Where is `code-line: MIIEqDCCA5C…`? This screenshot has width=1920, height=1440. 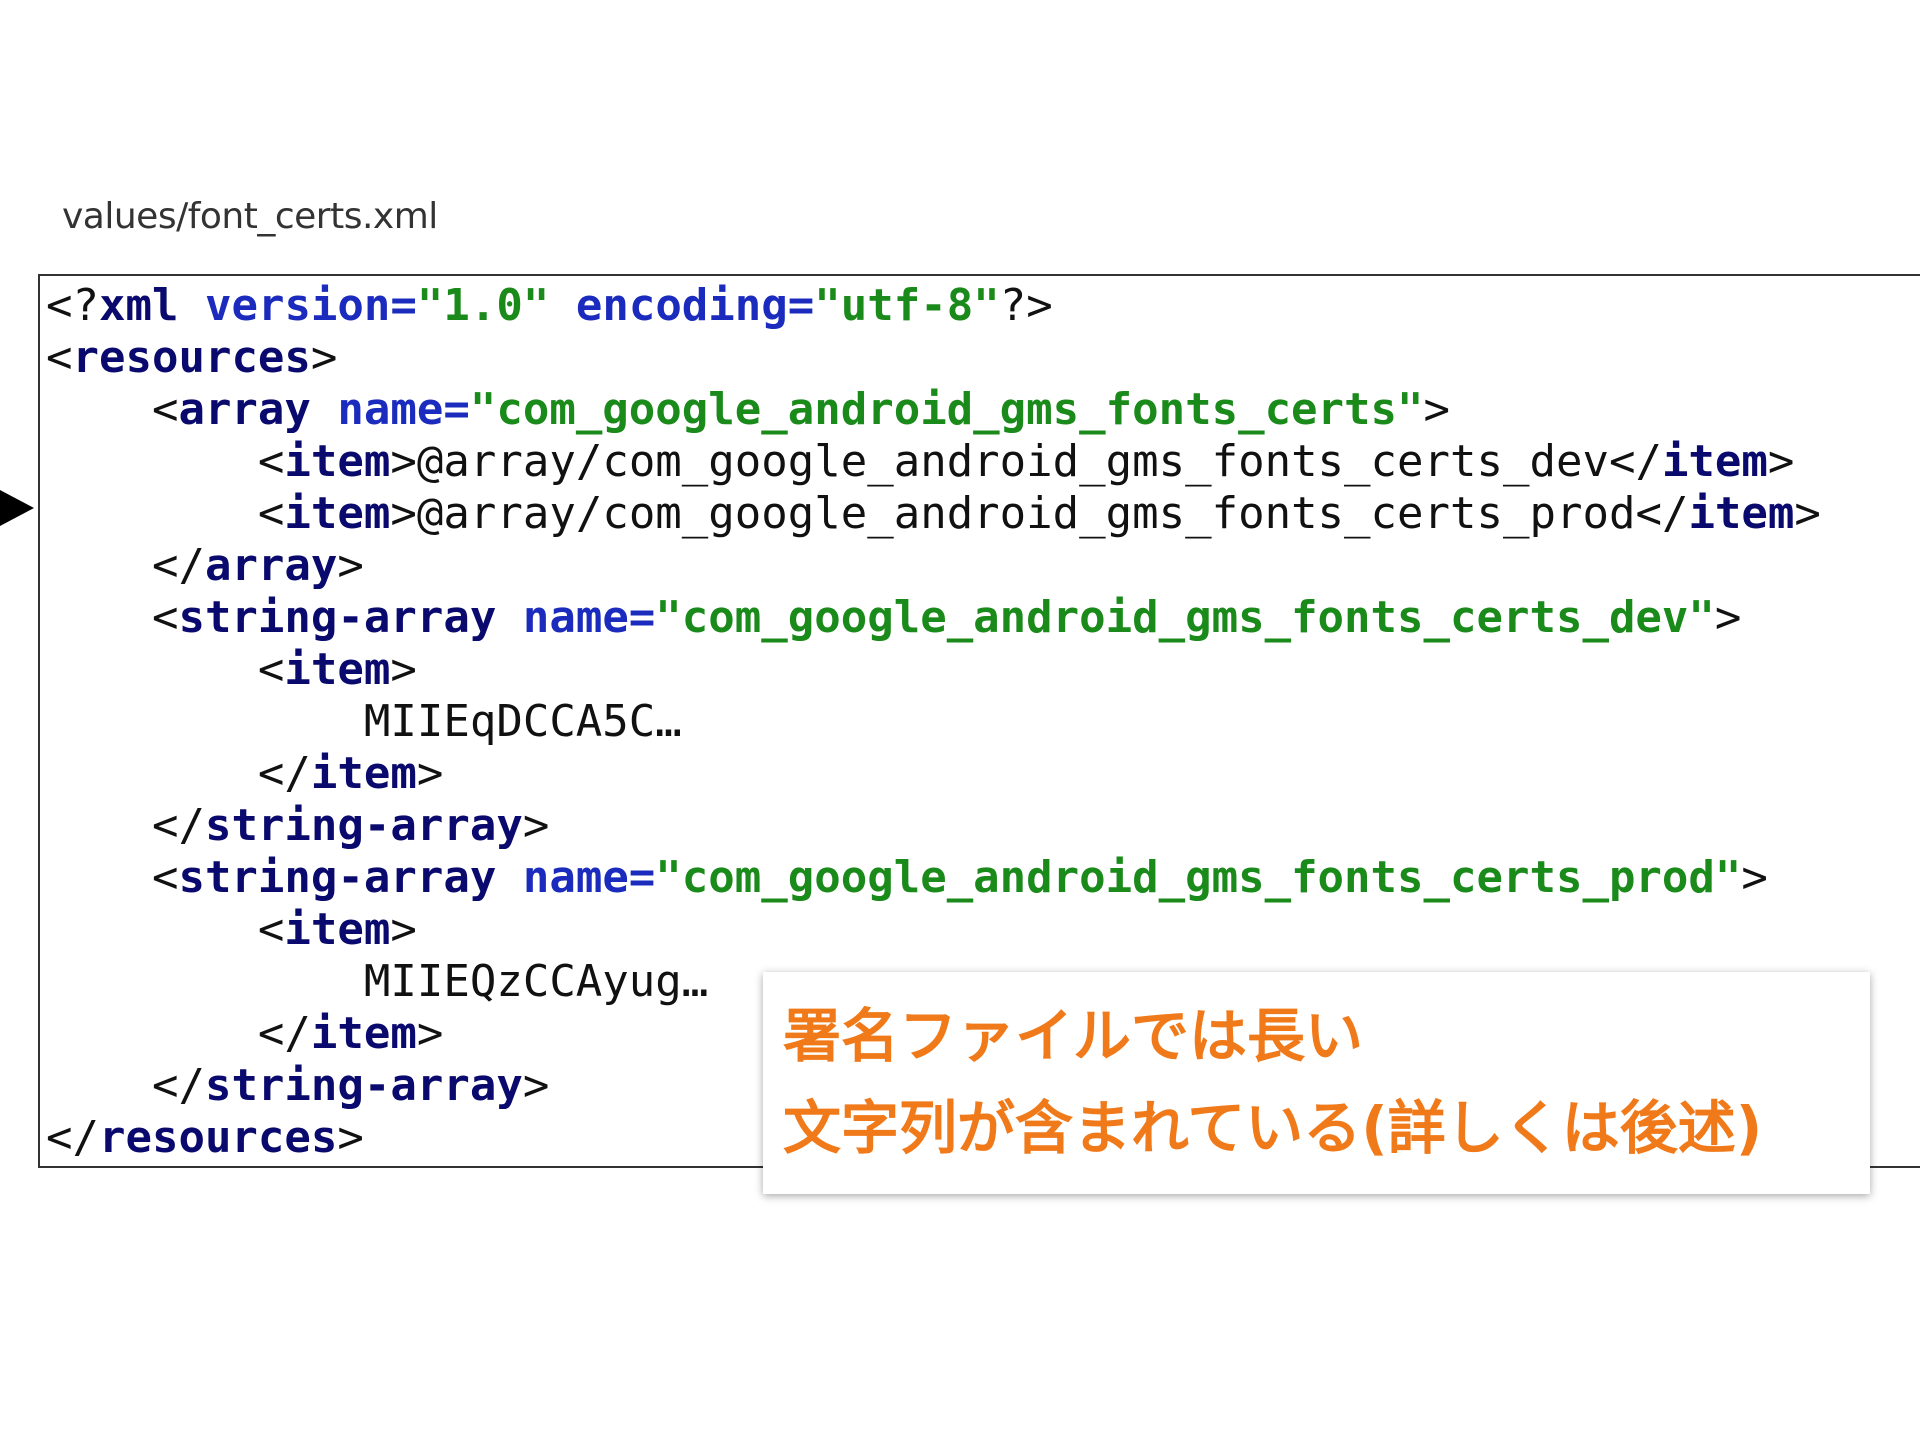
code-line: MIIEqDCCA5C… is located at coordinates (933, 722).